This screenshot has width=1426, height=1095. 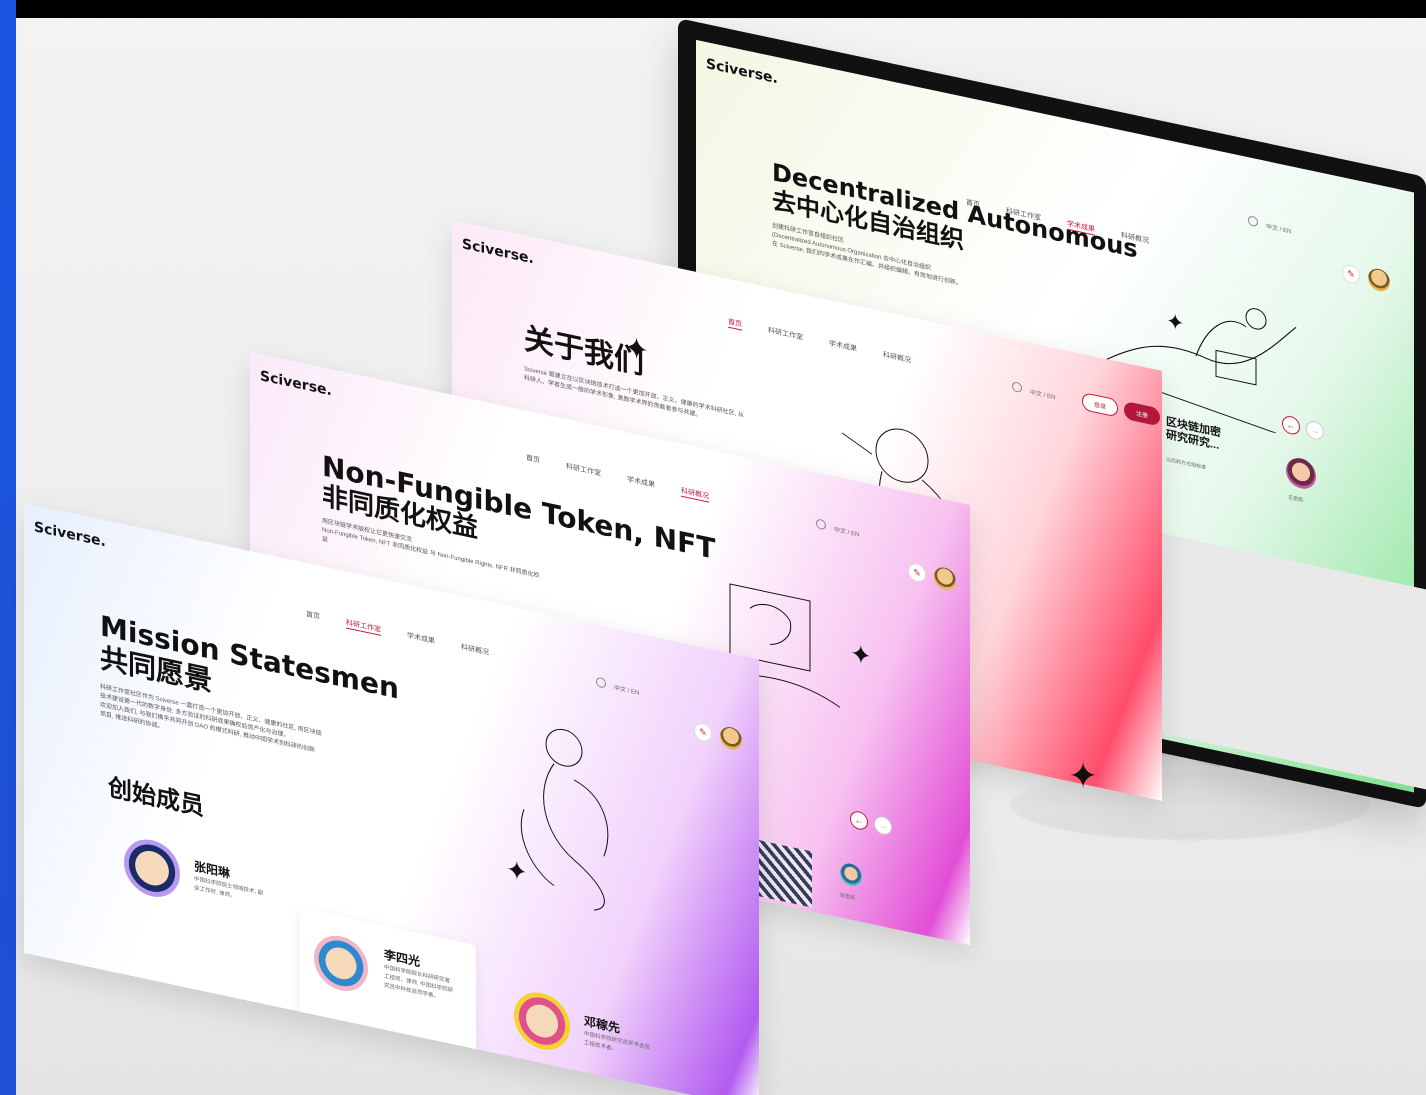 What do you see at coordinates (695, 494) in the screenshot?
I see `nav-item-active: 科研概况` at bounding box center [695, 494].